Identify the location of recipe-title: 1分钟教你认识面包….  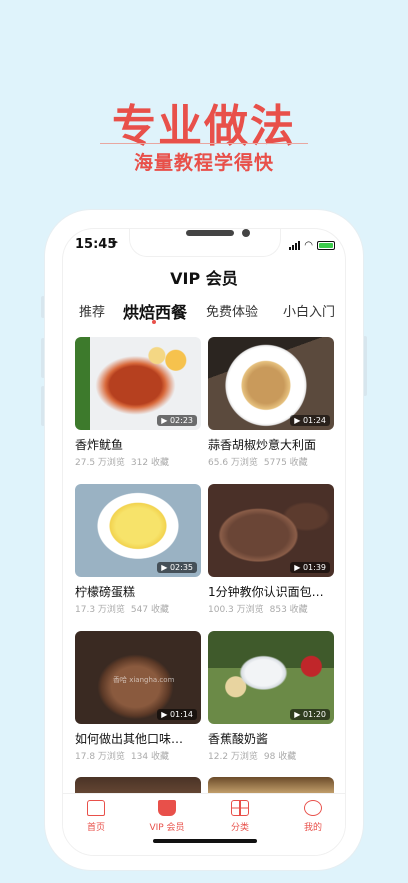
(271, 591).